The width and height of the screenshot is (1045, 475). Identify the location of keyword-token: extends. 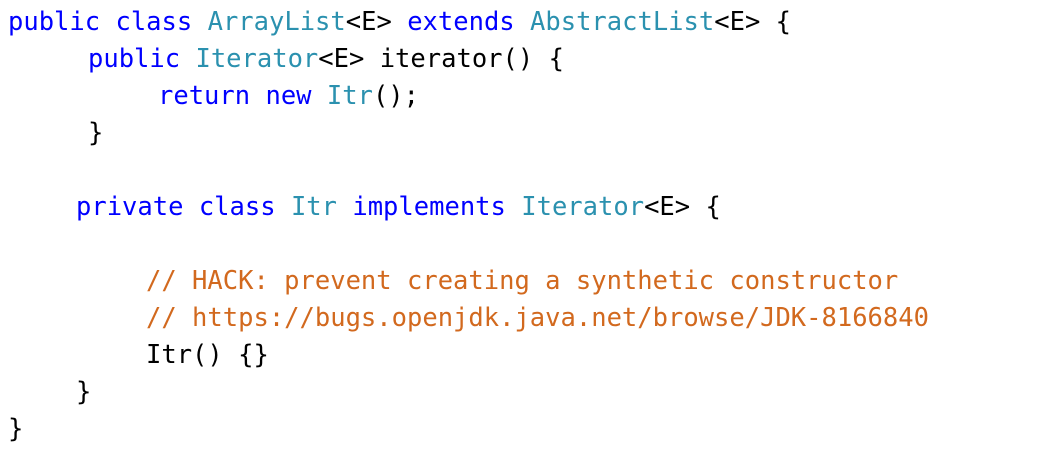
(469, 22).